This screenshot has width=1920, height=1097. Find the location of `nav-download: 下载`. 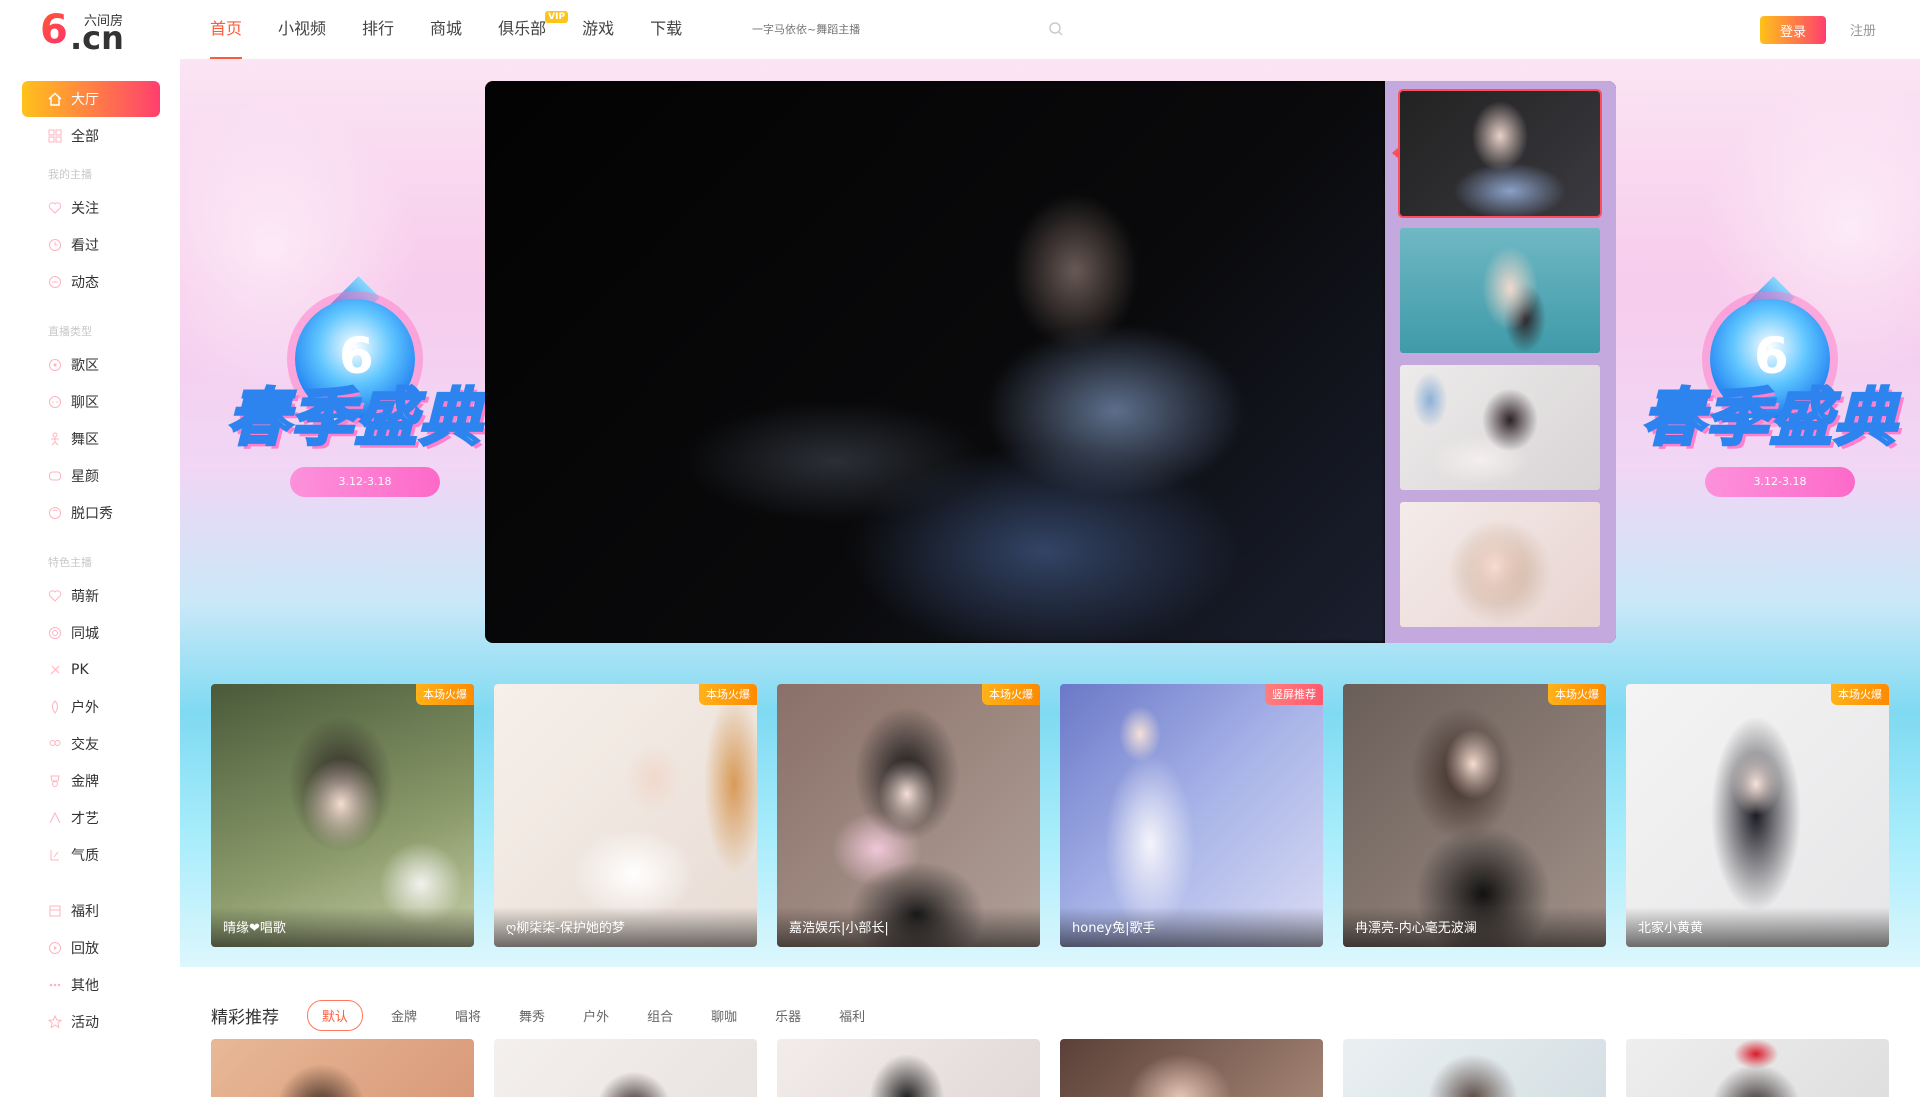

nav-download: 下载 is located at coordinates (666, 29).